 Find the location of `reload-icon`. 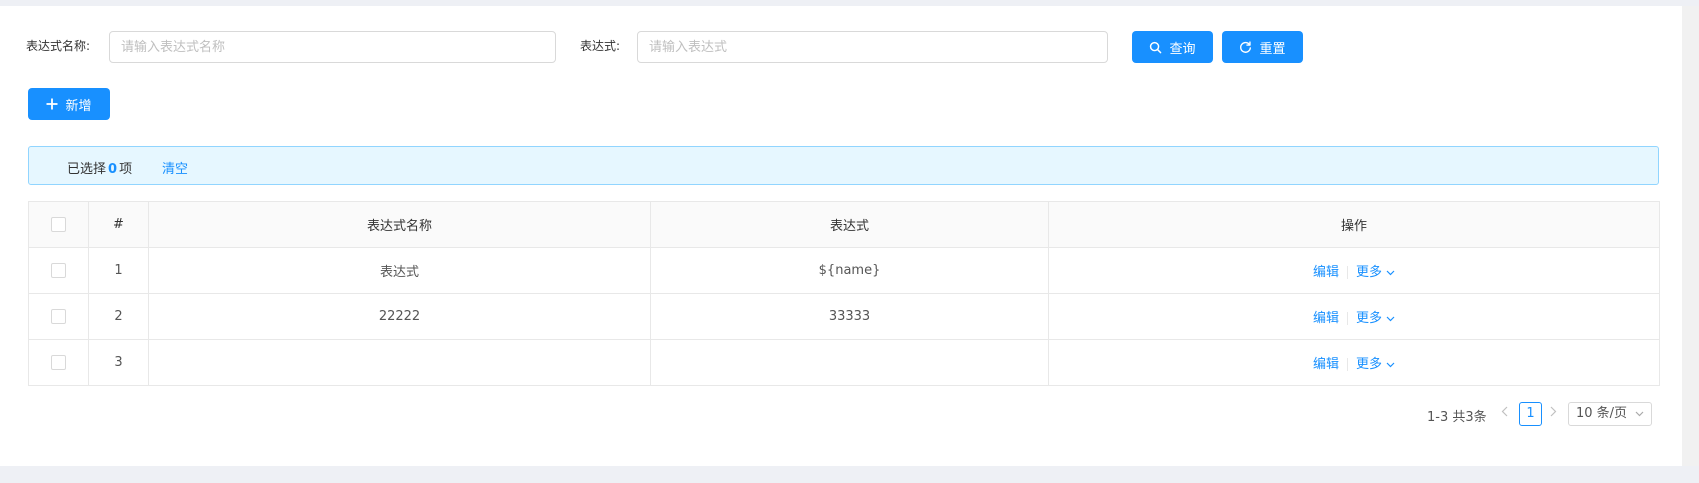

reload-icon is located at coordinates (1246, 46).